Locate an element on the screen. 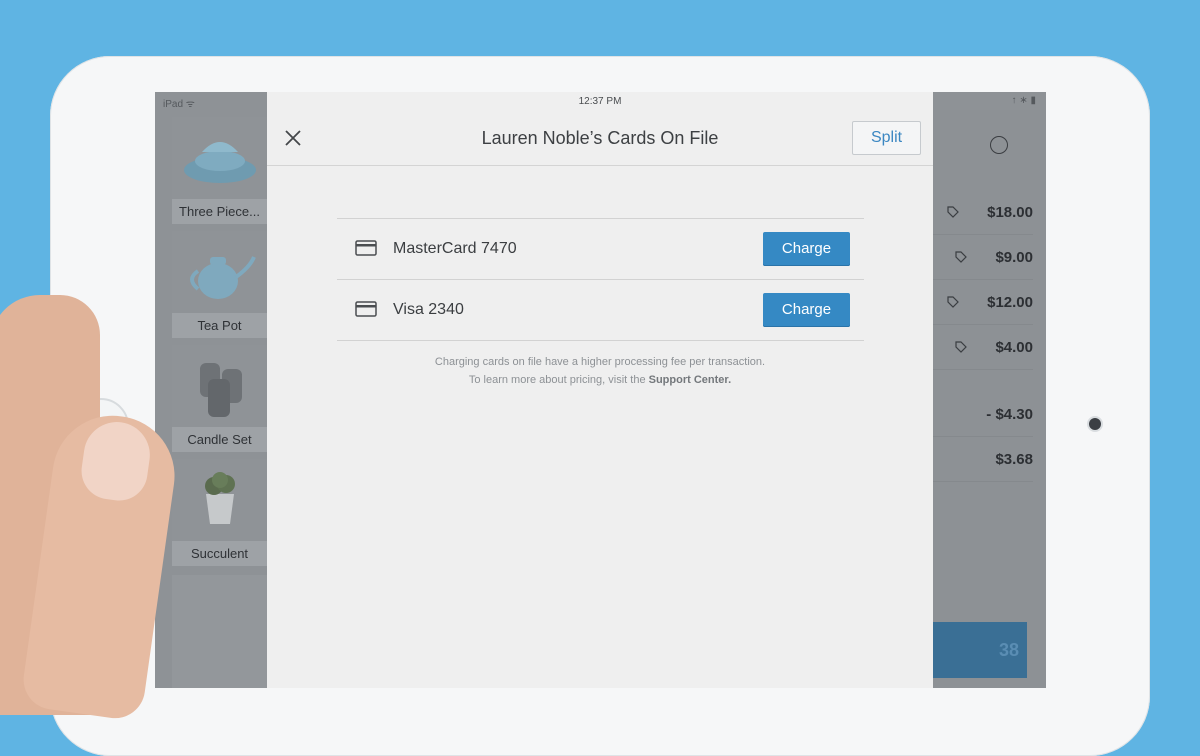 The width and height of the screenshot is (1200, 756). item-tile: Candle Set is located at coordinates (219, 398).